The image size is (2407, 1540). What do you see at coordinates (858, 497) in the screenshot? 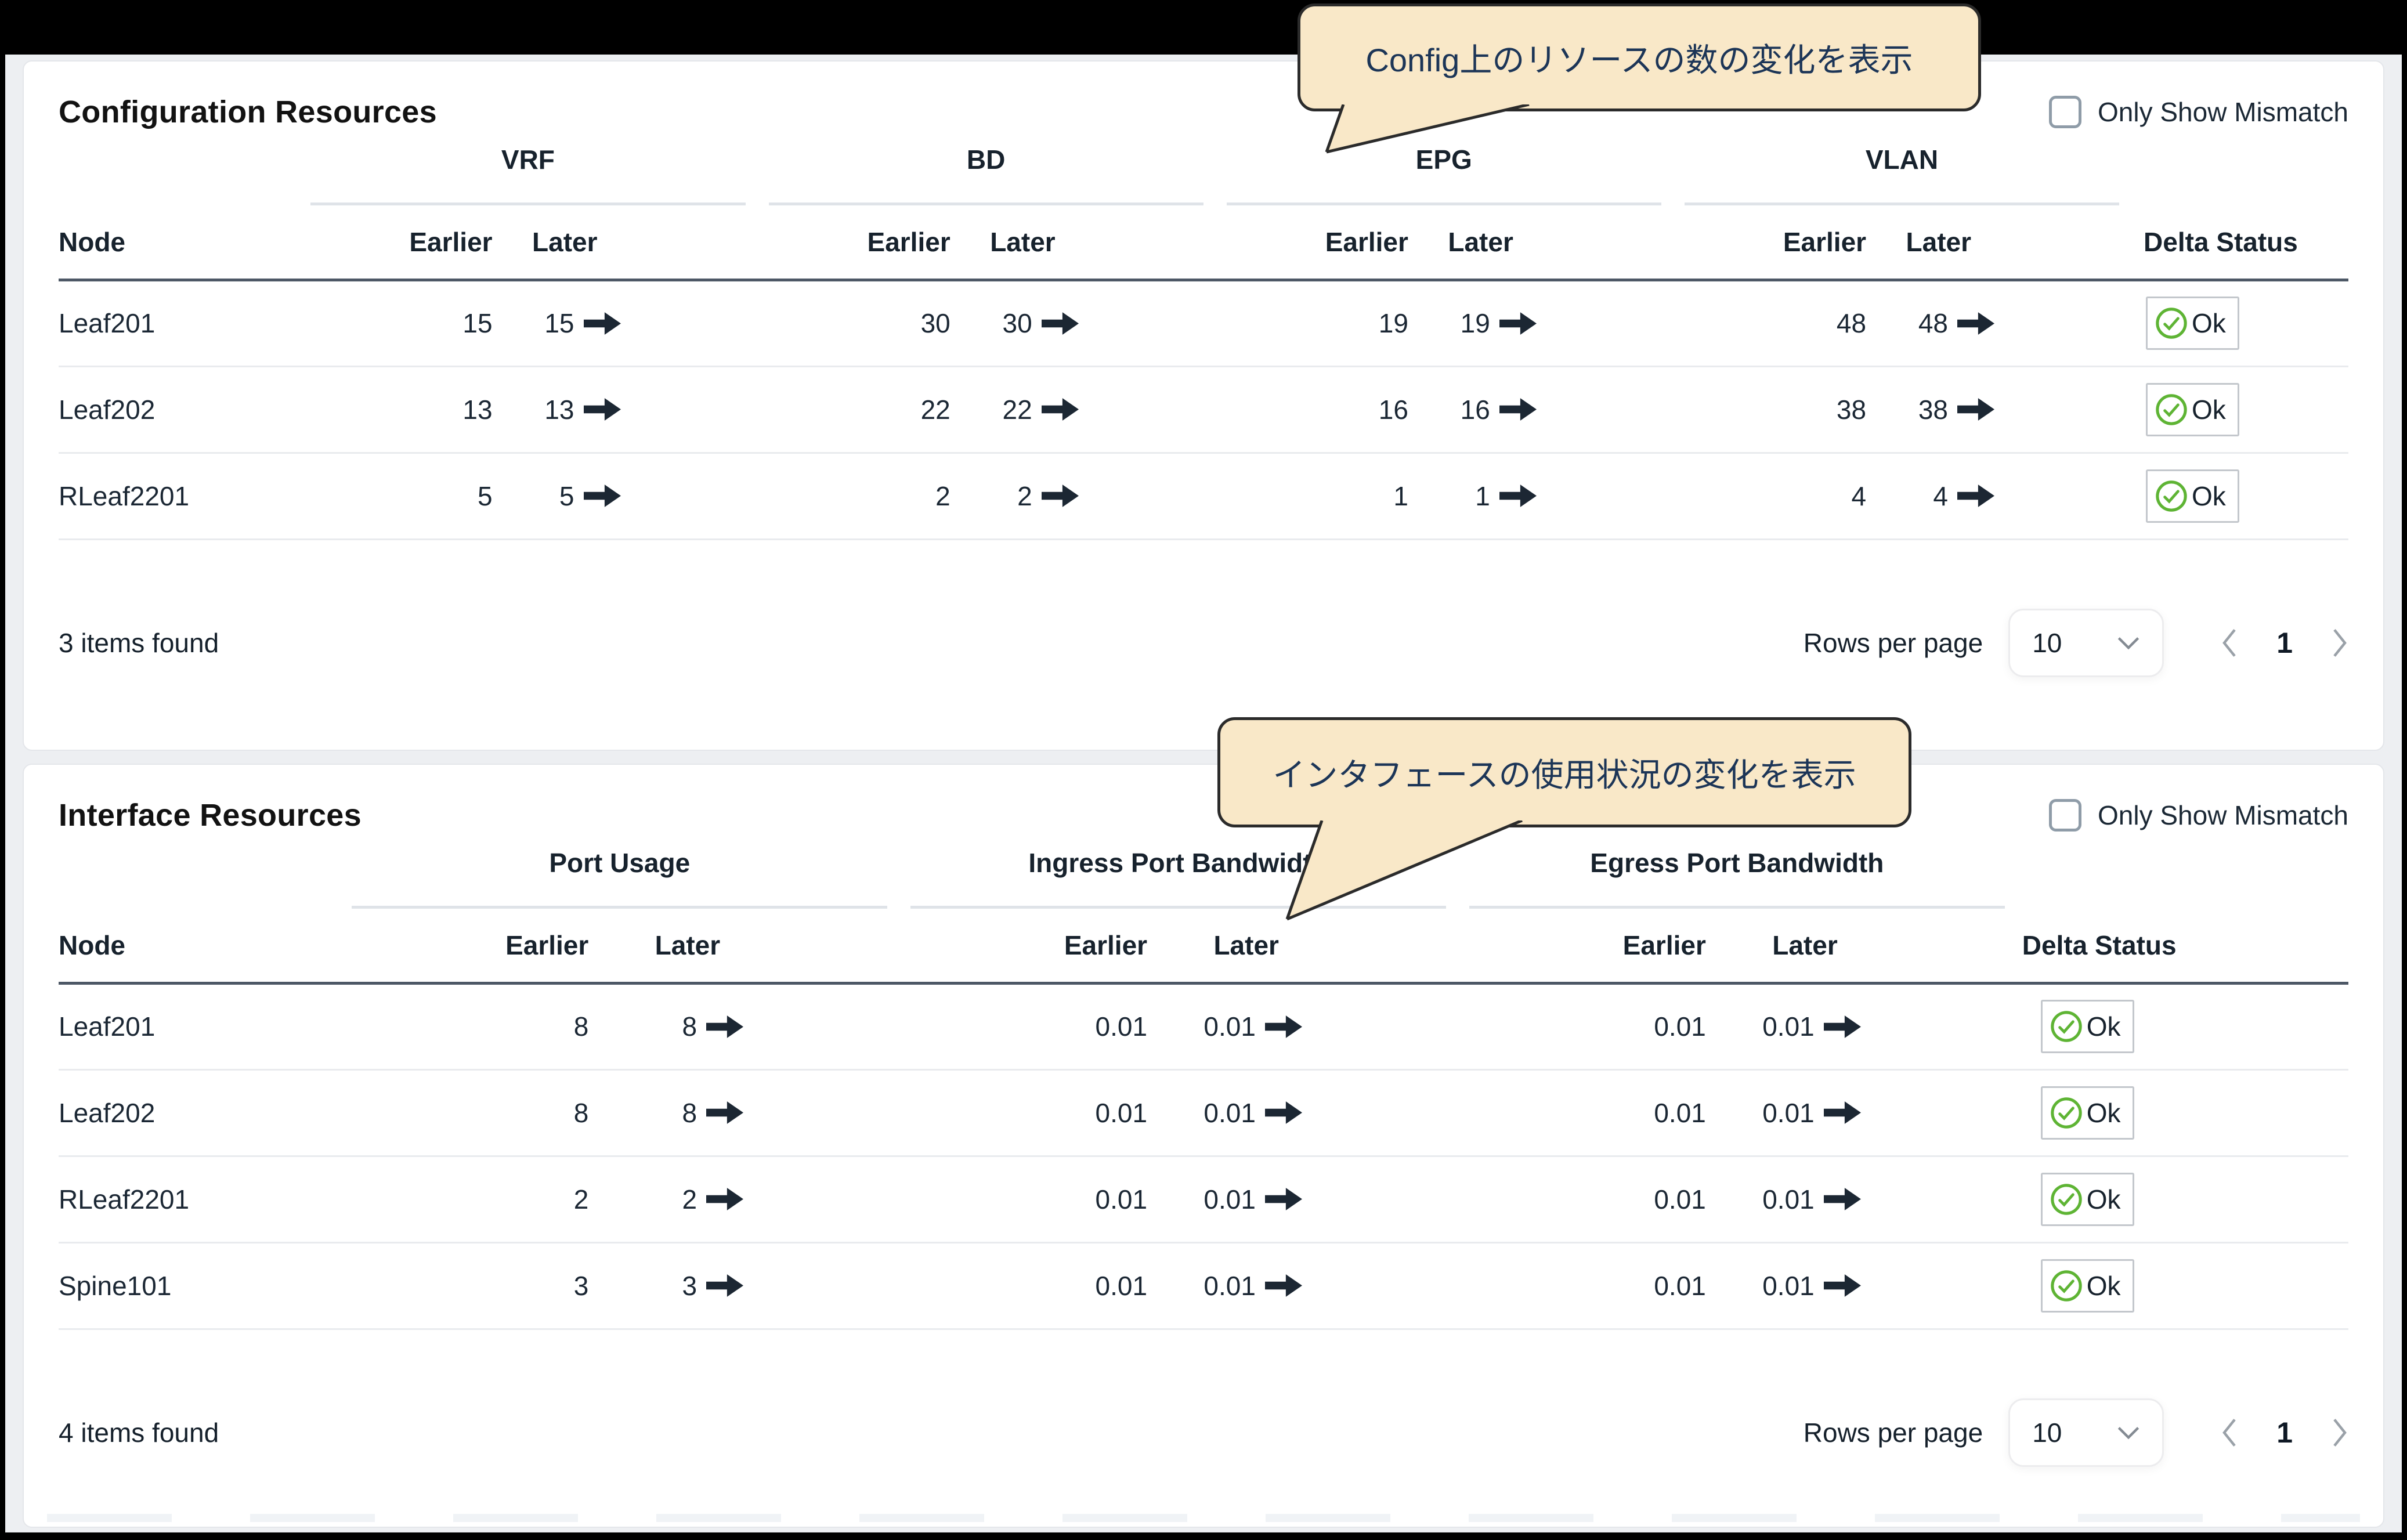
I see `earlier-value: 2` at bounding box center [858, 497].